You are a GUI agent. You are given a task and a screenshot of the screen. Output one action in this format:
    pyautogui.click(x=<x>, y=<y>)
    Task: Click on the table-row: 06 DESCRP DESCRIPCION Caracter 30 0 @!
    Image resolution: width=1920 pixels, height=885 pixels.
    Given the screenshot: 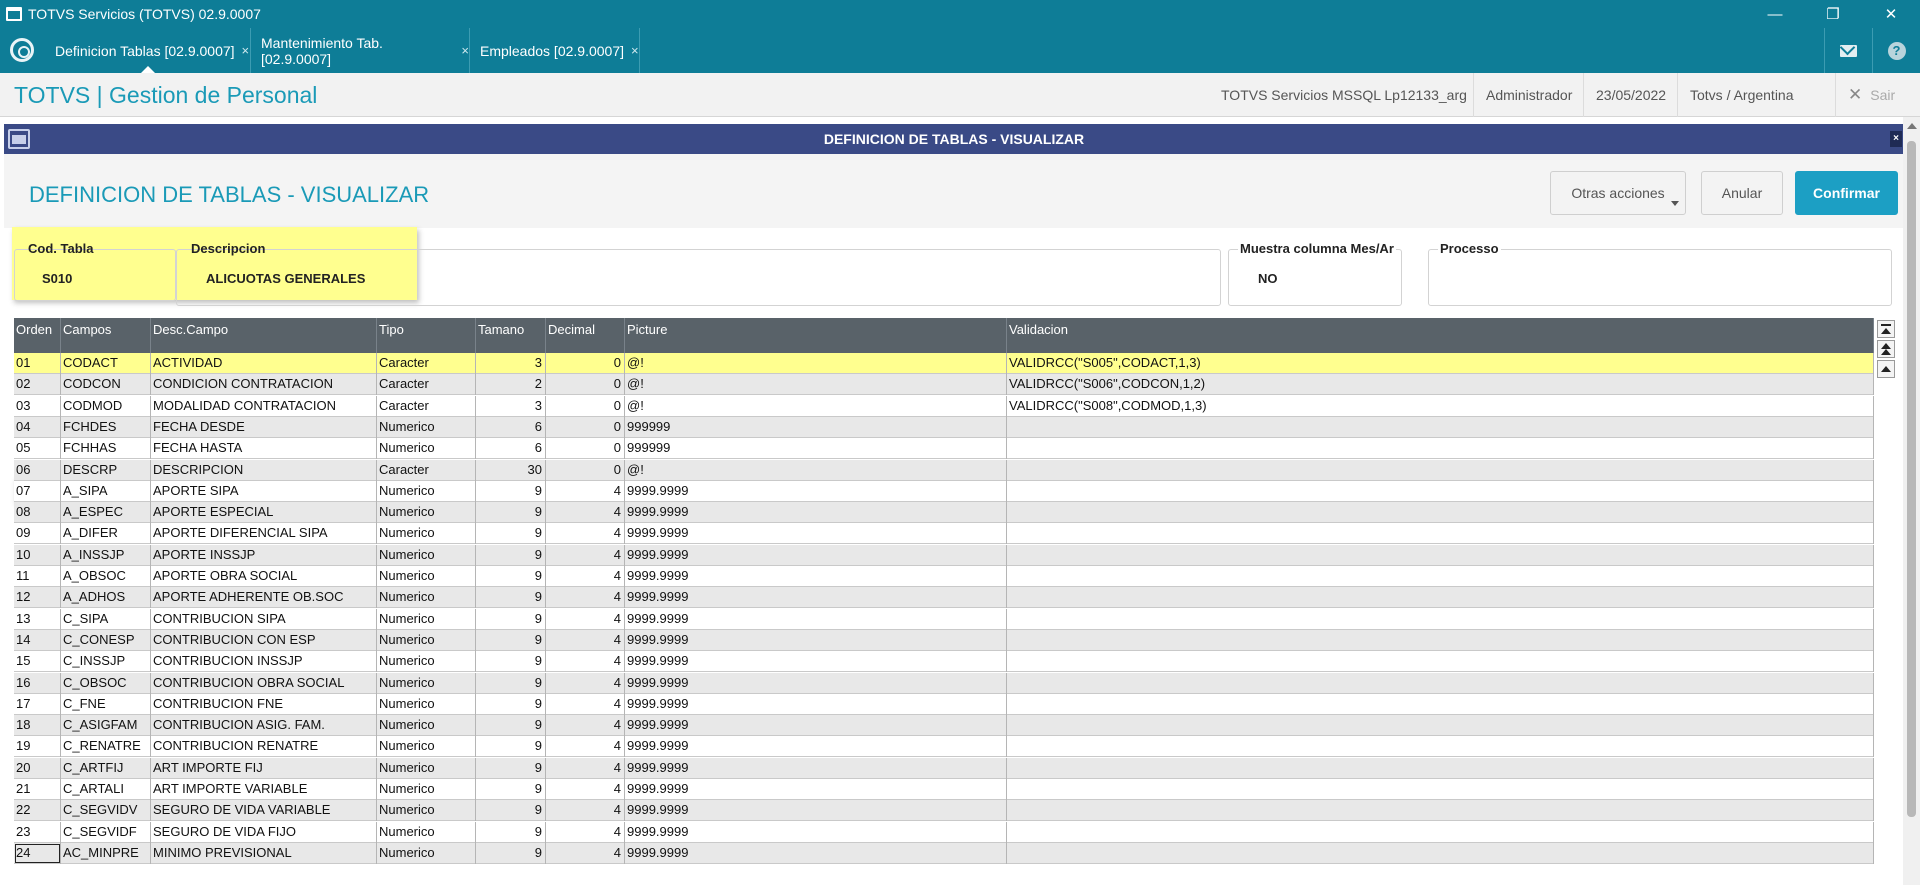 What is the action you would take?
    pyautogui.click(x=944, y=470)
    